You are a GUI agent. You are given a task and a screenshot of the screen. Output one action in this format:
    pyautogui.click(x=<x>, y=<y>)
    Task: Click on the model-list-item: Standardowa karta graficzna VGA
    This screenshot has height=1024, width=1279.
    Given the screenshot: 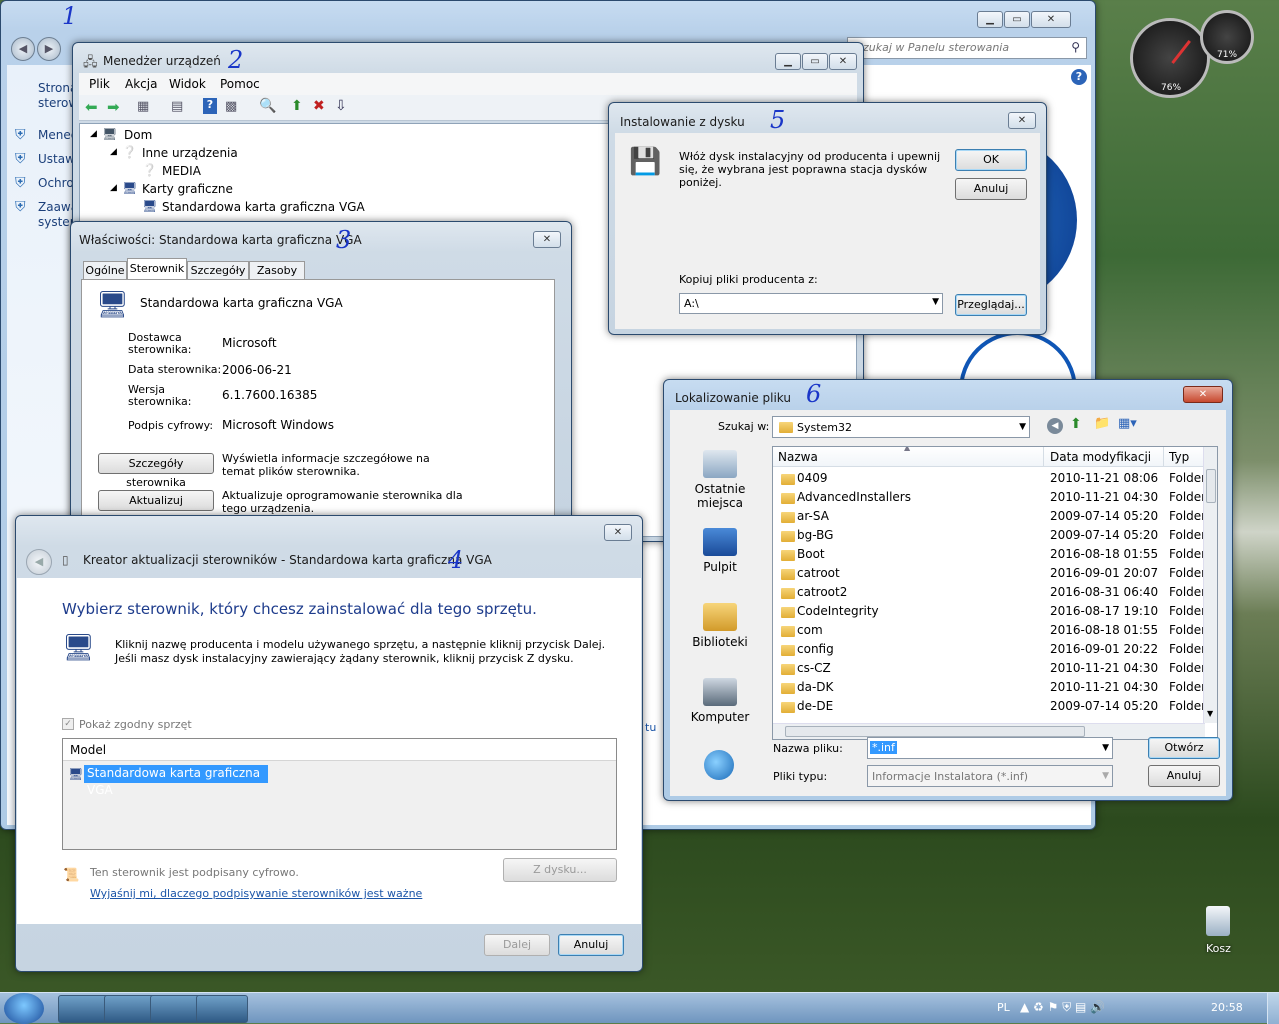 What is the action you would take?
    pyautogui.click(x=176, y=781)
    